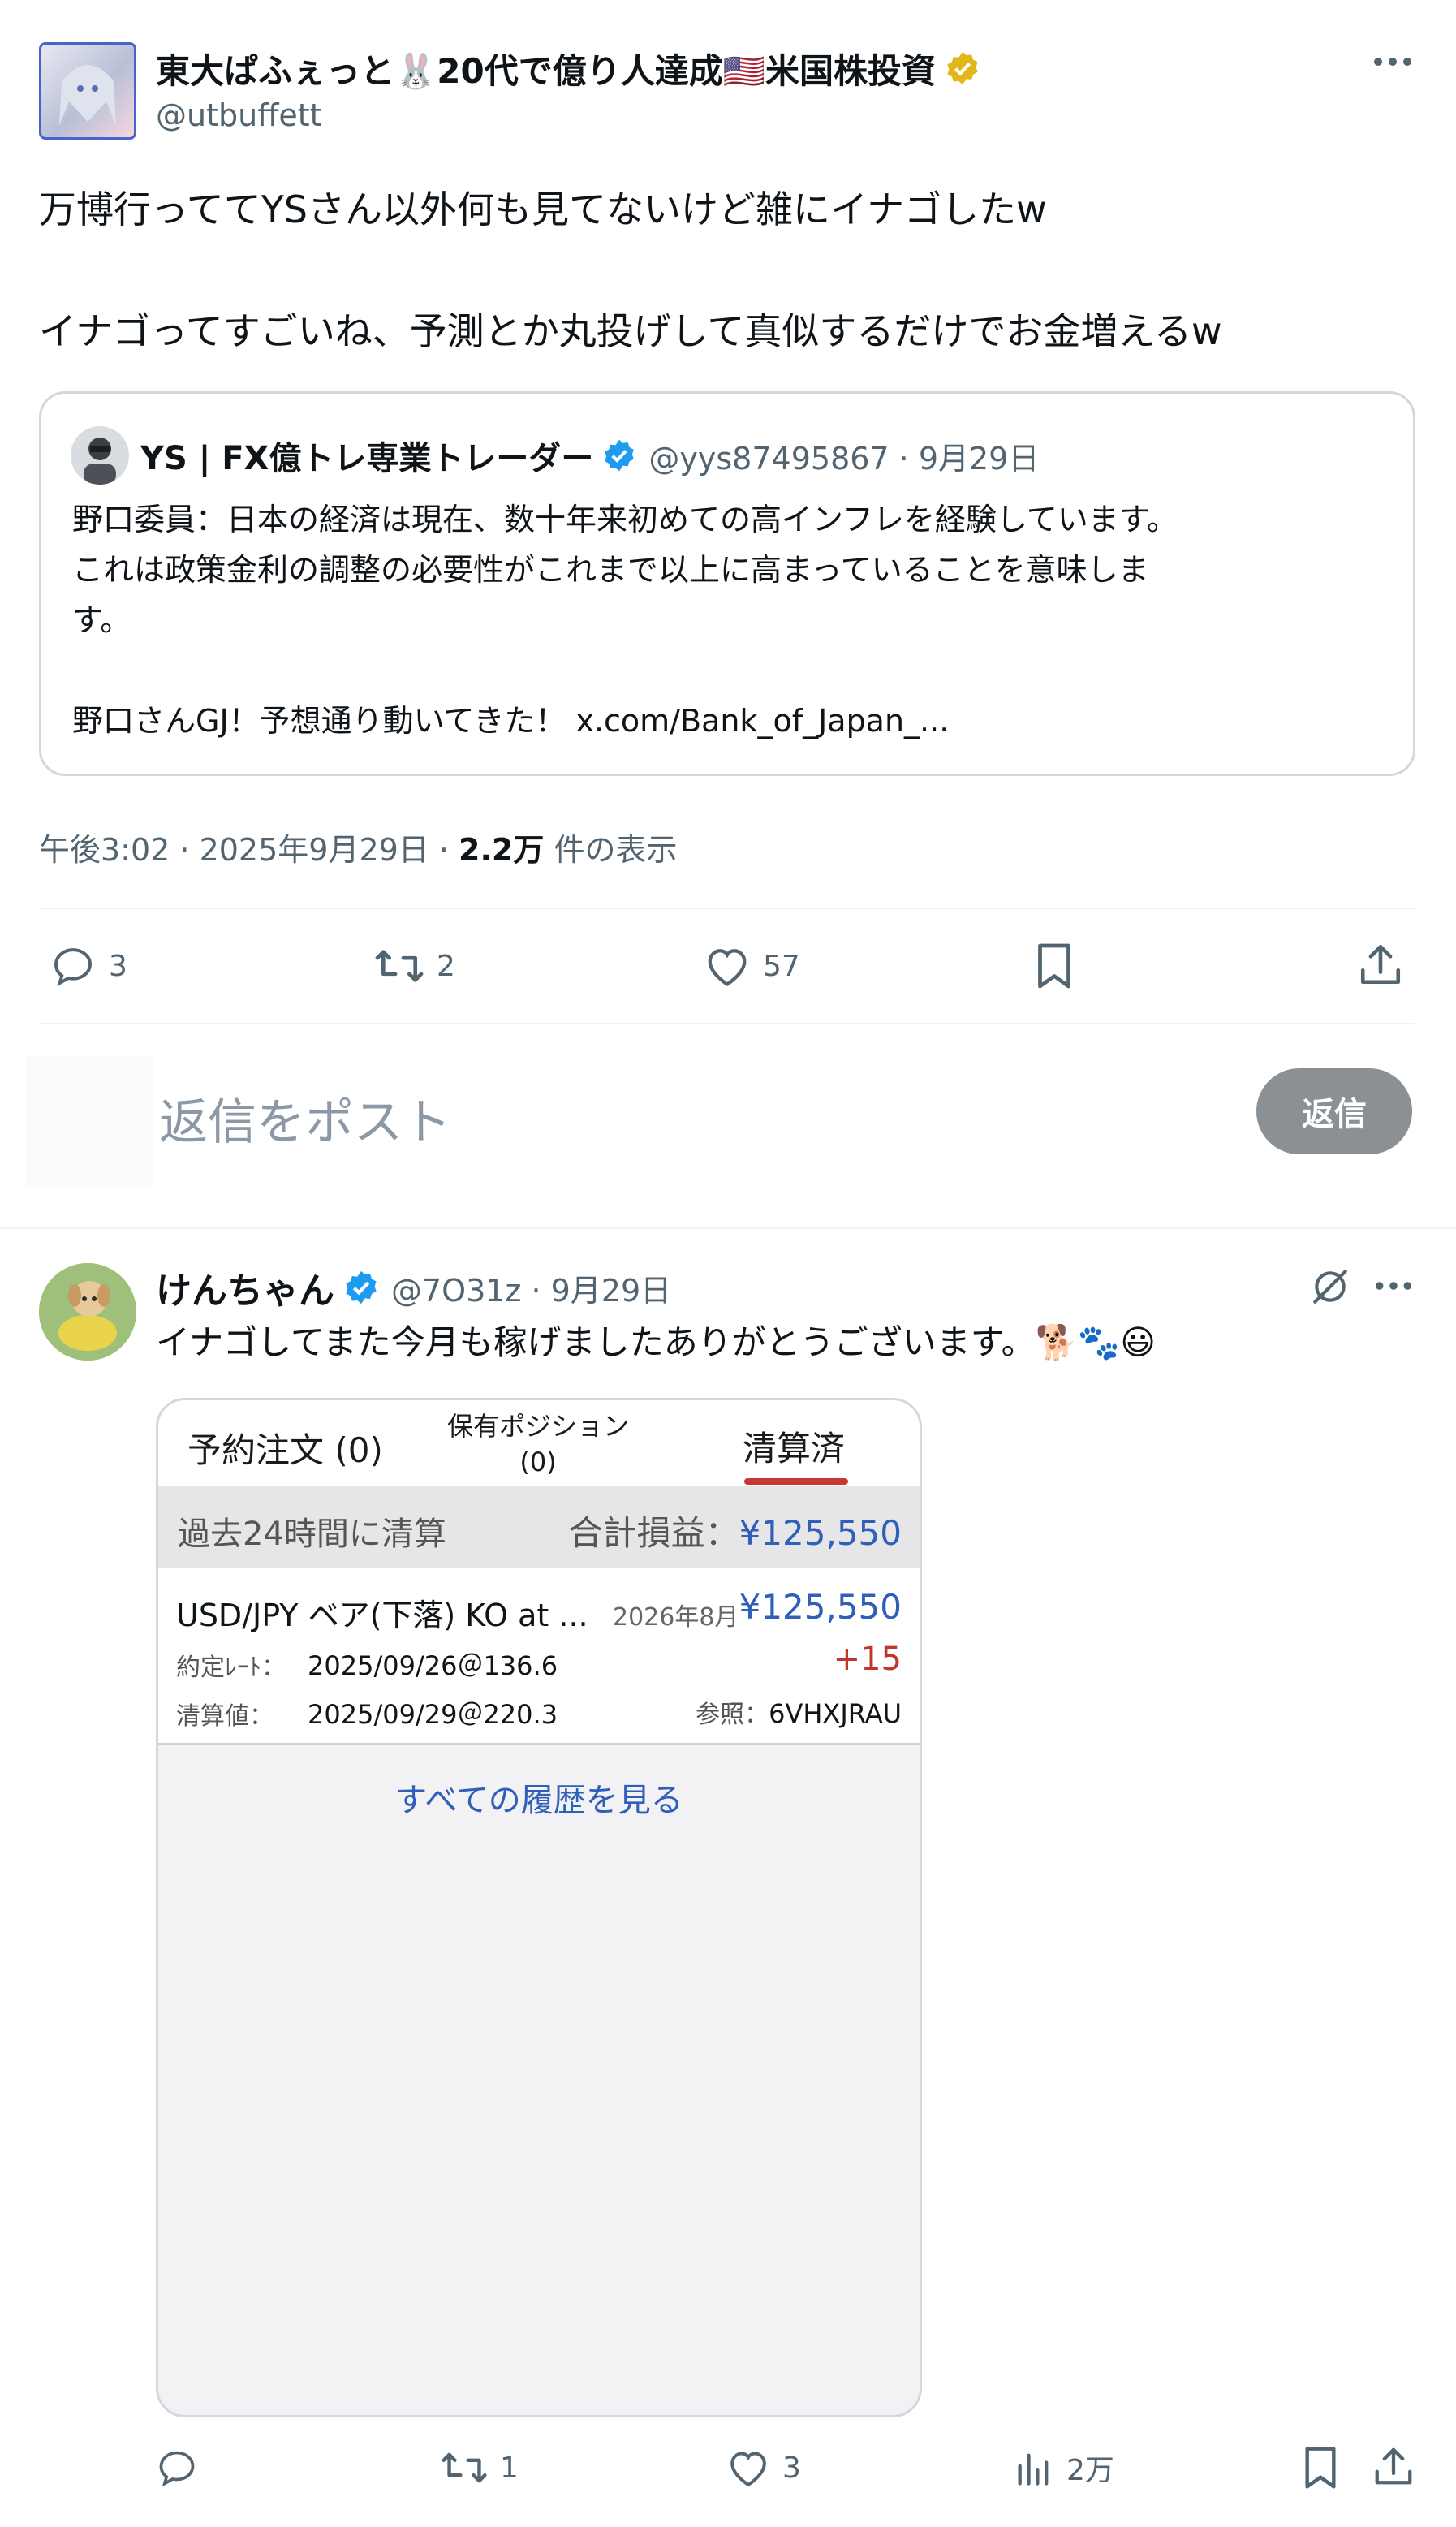 This screenshot has height=2527, width=1456. What do you see at coordinates (433, 1665) in the screenshot?
I see `rate-value: 2025/09/26＠136.6` at bounding box center [433, 1665].